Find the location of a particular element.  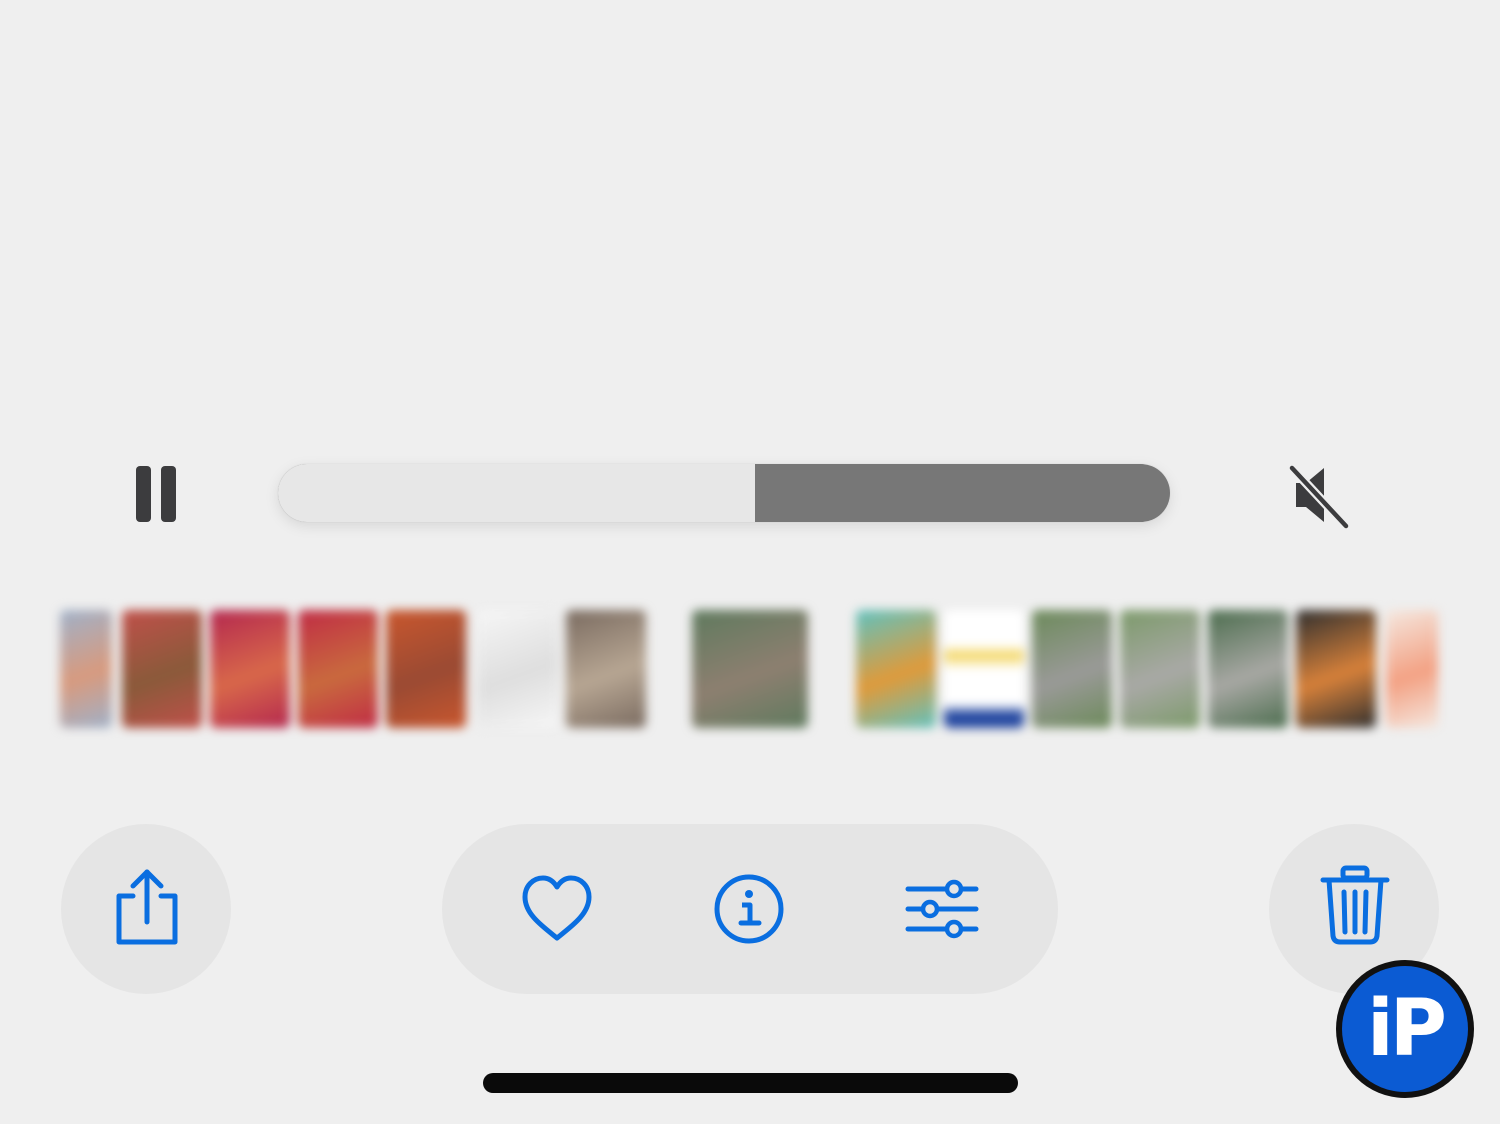

share-button is located at coordinates (146, 909).